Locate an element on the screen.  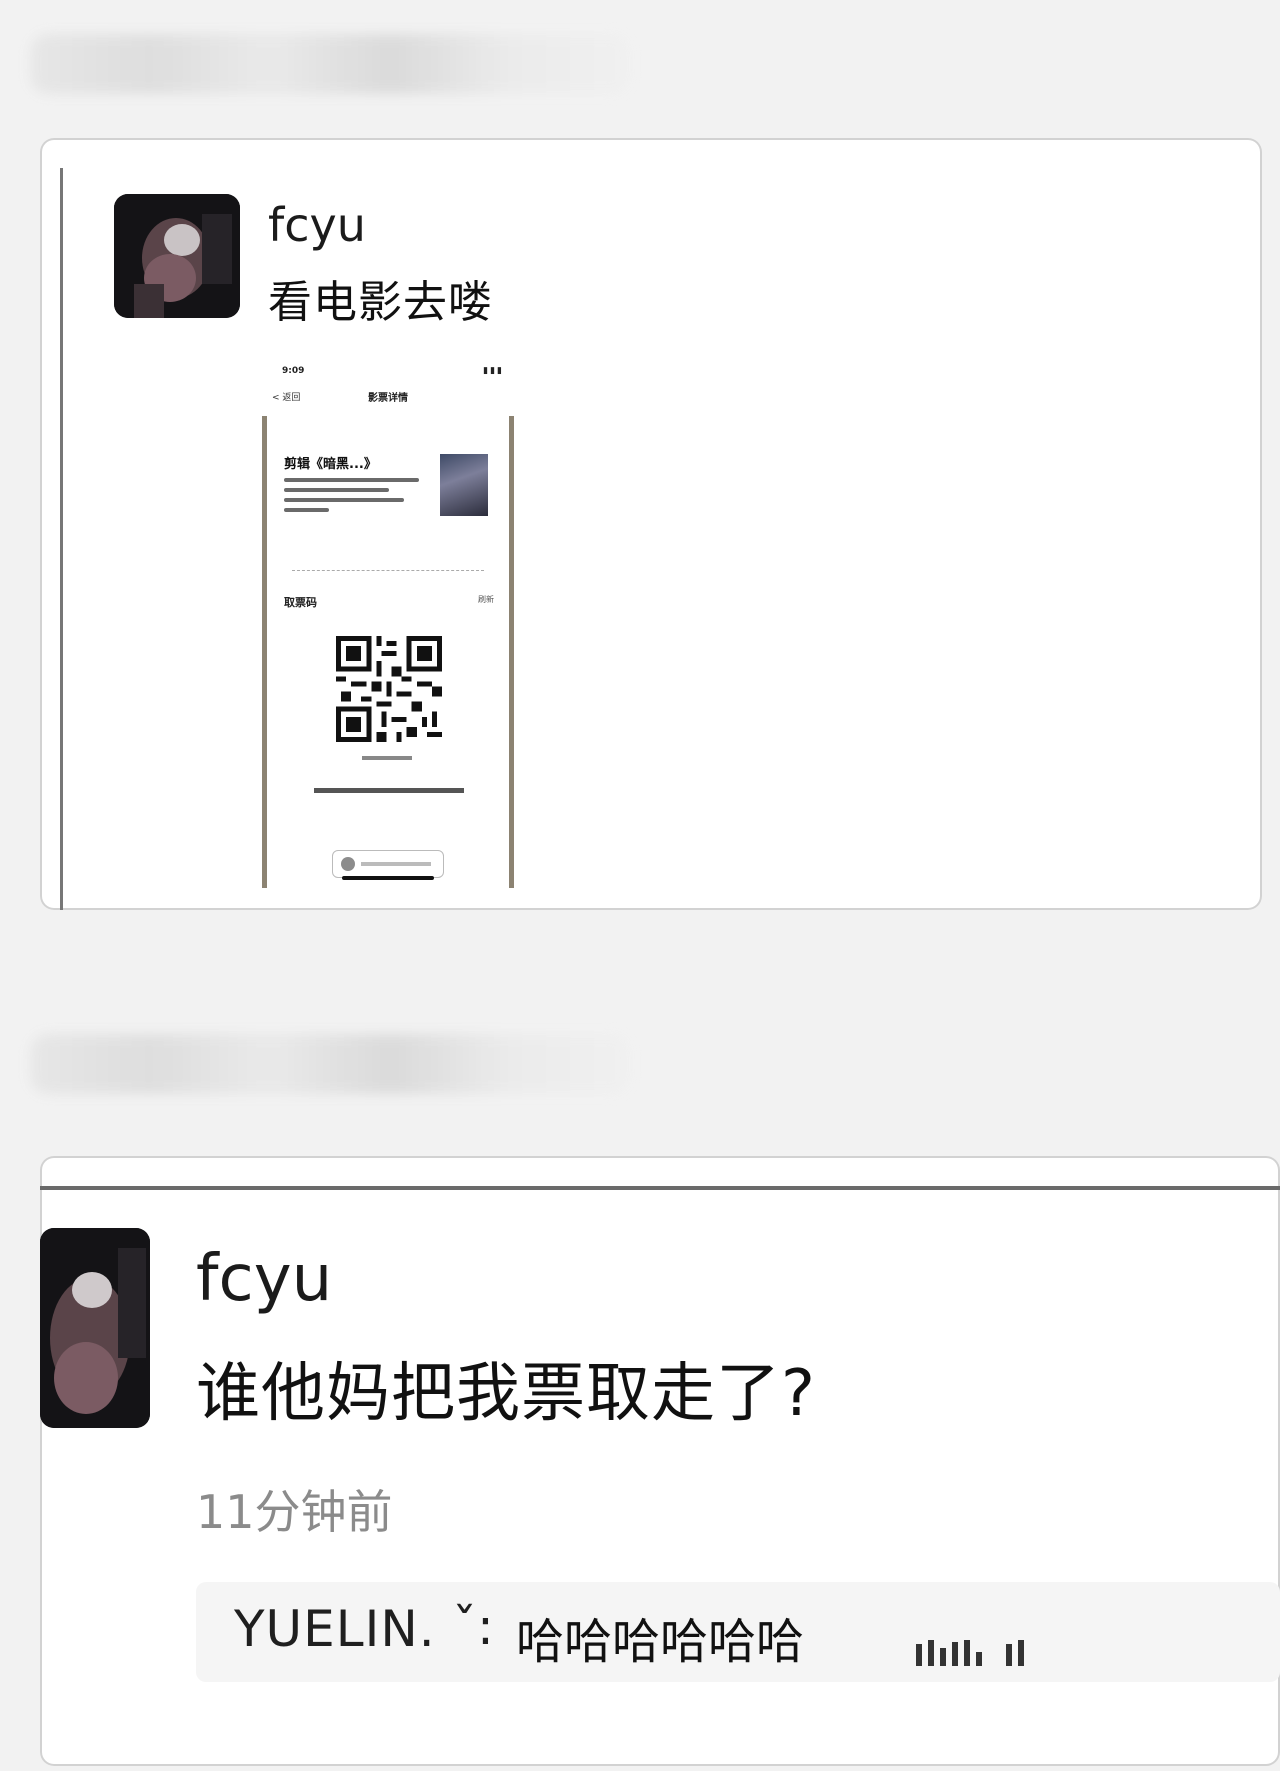
qr-code-icon is located at coordinates (389, 689).